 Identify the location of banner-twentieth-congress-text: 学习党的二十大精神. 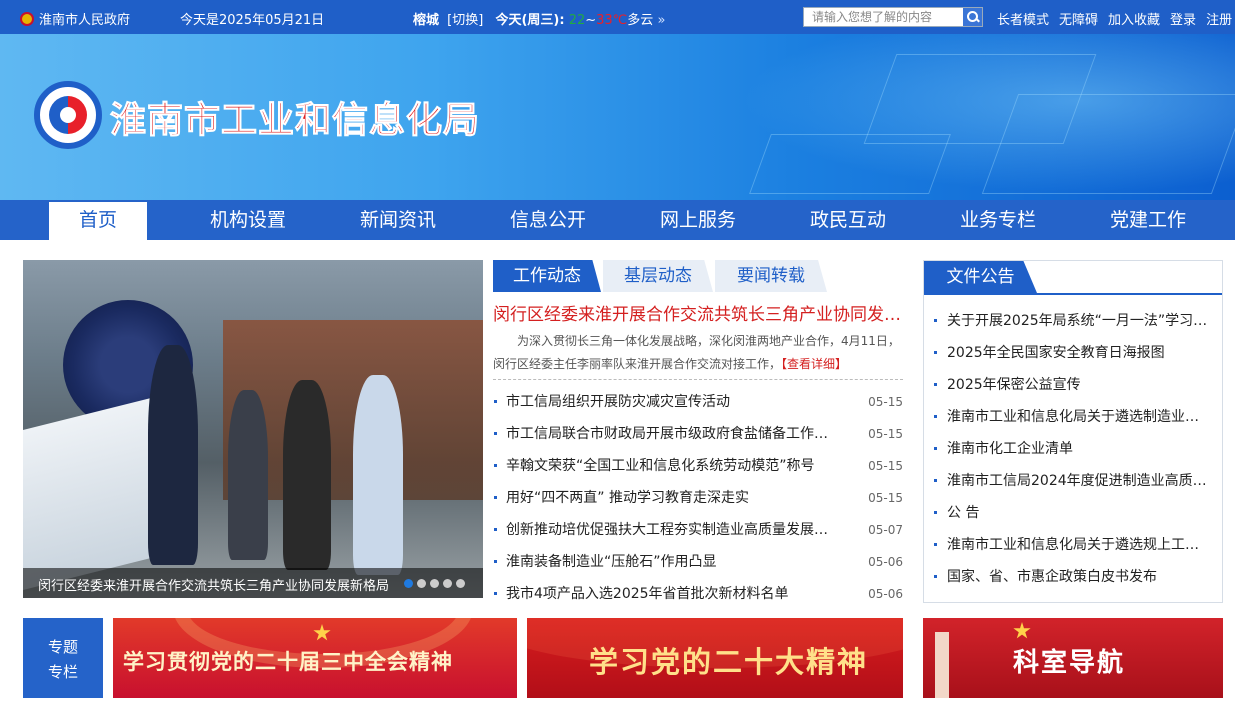
(729, 662).